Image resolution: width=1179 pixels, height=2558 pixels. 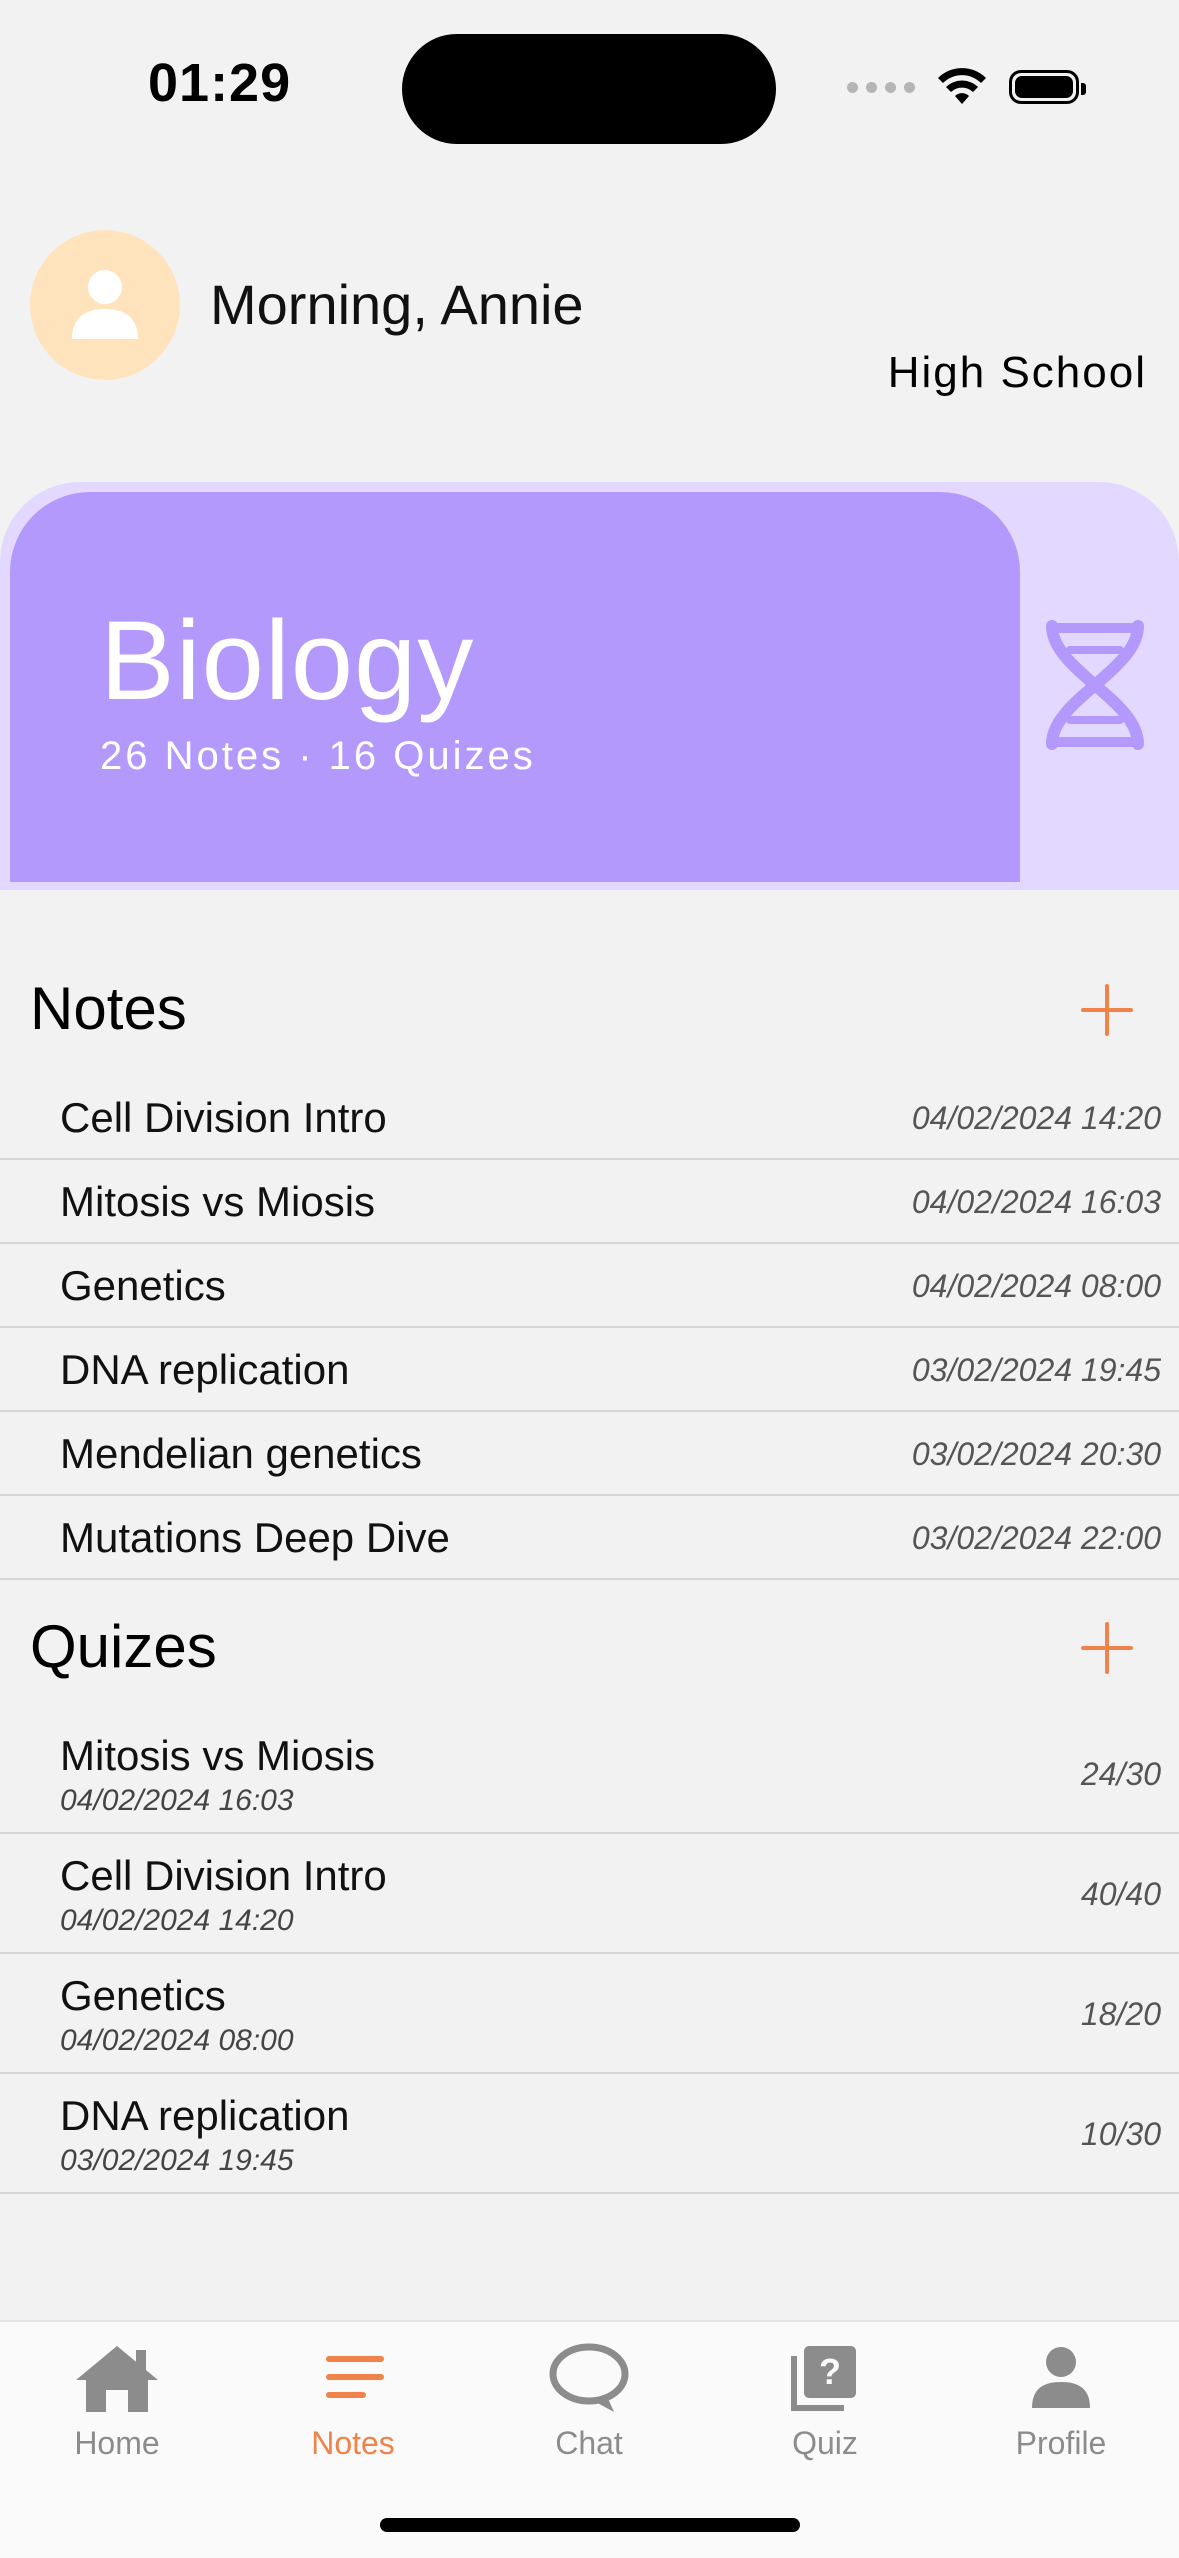 What do you see at coordinates (589, 1118) in the screenshot?
I see `note-row: Cell Division Intro 04/02/2024 14:20` at bounding box center [589, 1118].